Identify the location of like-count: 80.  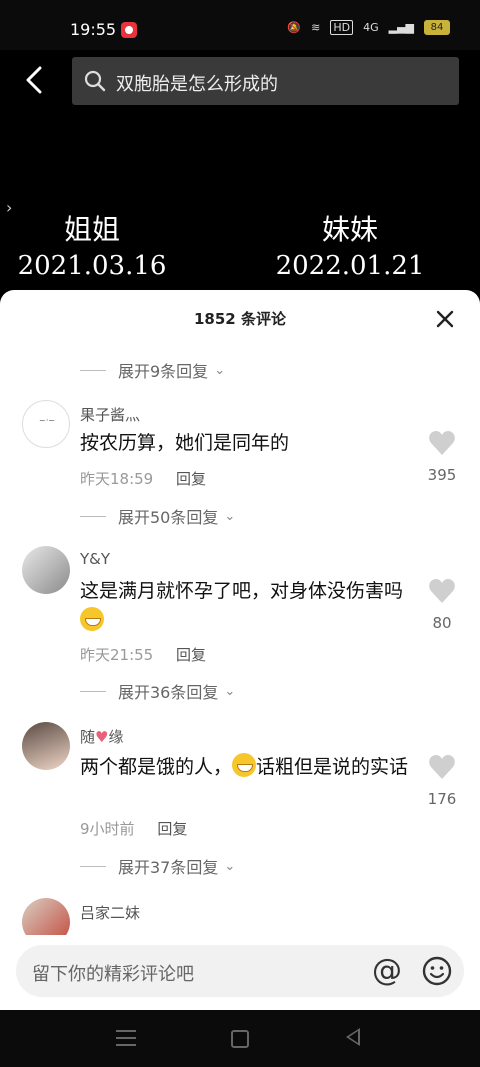
(442, 623).